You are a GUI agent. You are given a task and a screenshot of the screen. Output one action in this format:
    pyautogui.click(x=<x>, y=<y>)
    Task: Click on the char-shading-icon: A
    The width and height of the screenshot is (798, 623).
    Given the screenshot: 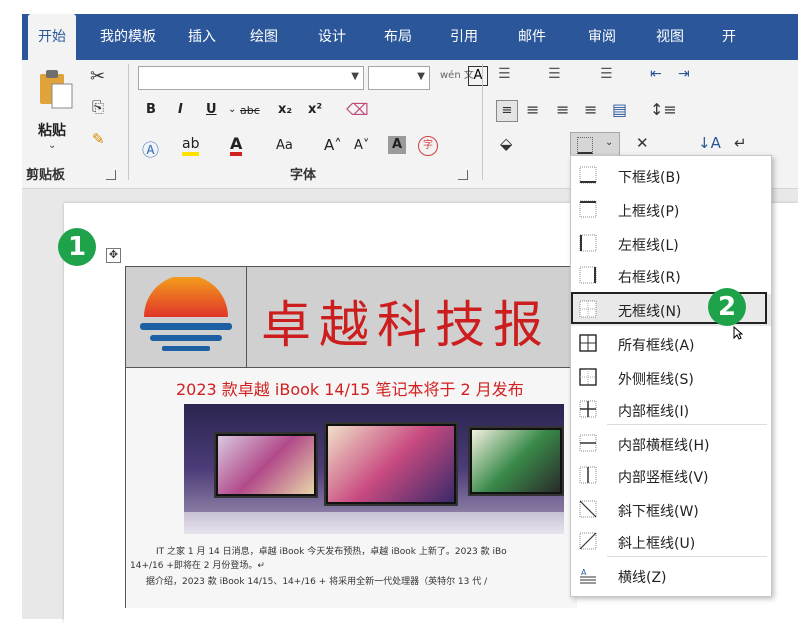 What is the action you would take?
    pyautogui.click(x=397, y=145)
    